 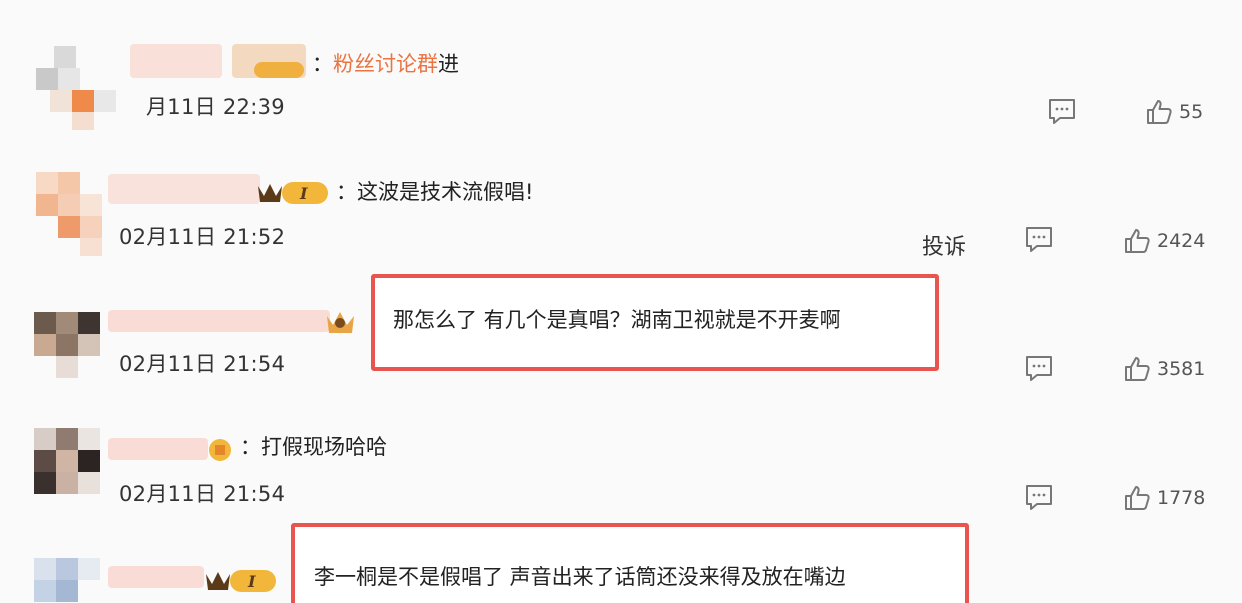 I want to click on timestamp: 02月11日 21:52, so click(x=202, y=237).